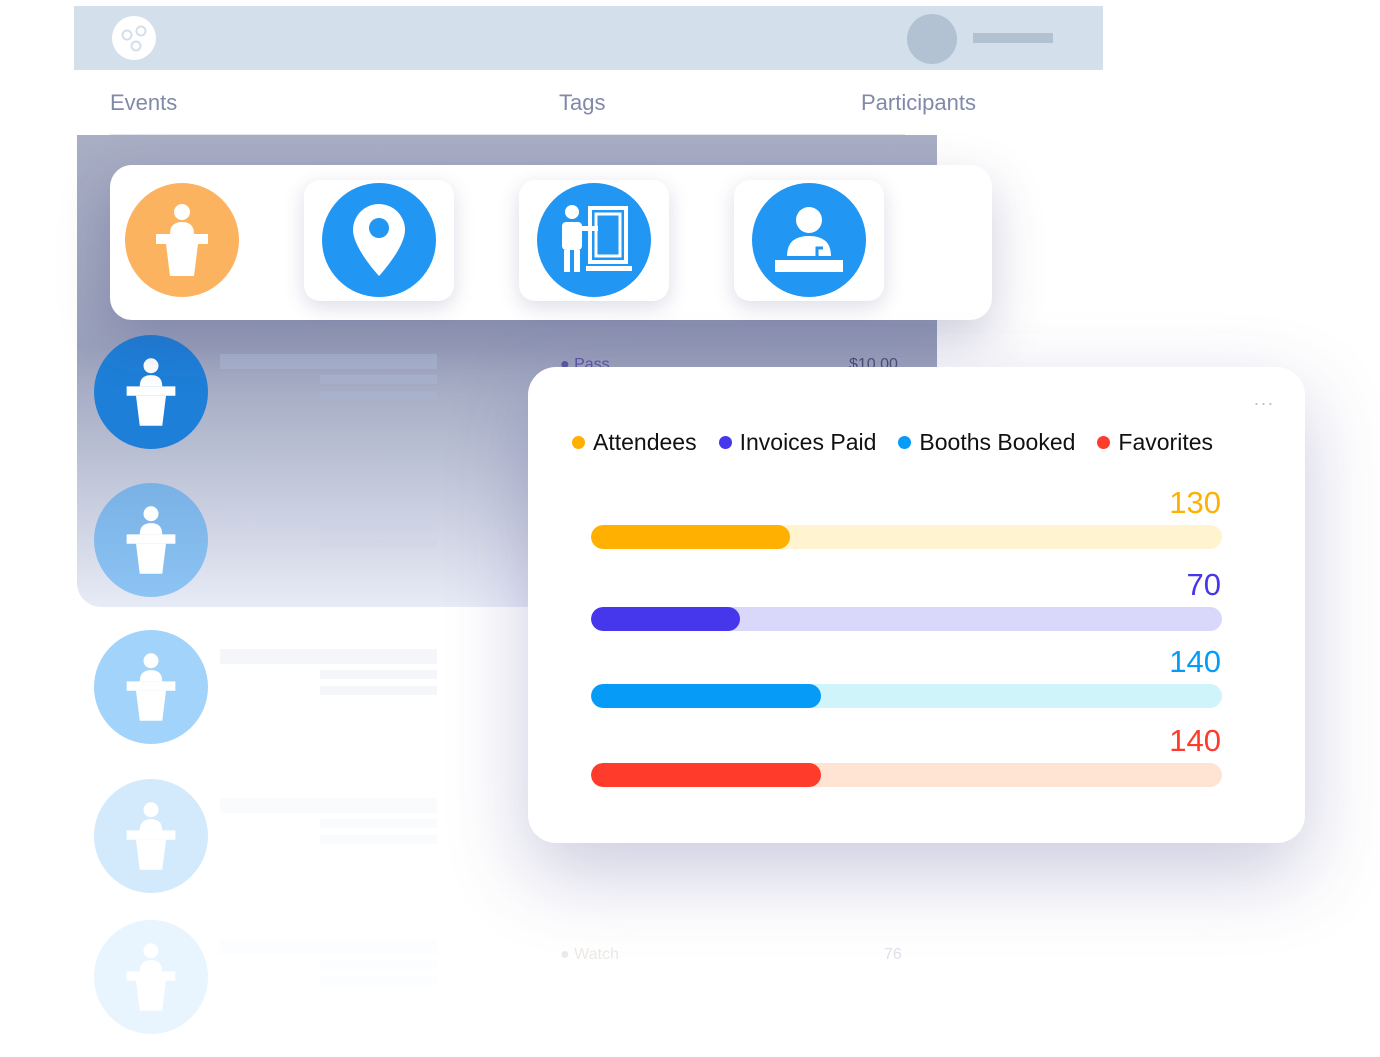  I want to click on legend-item: Attendees, so click(634, 442).